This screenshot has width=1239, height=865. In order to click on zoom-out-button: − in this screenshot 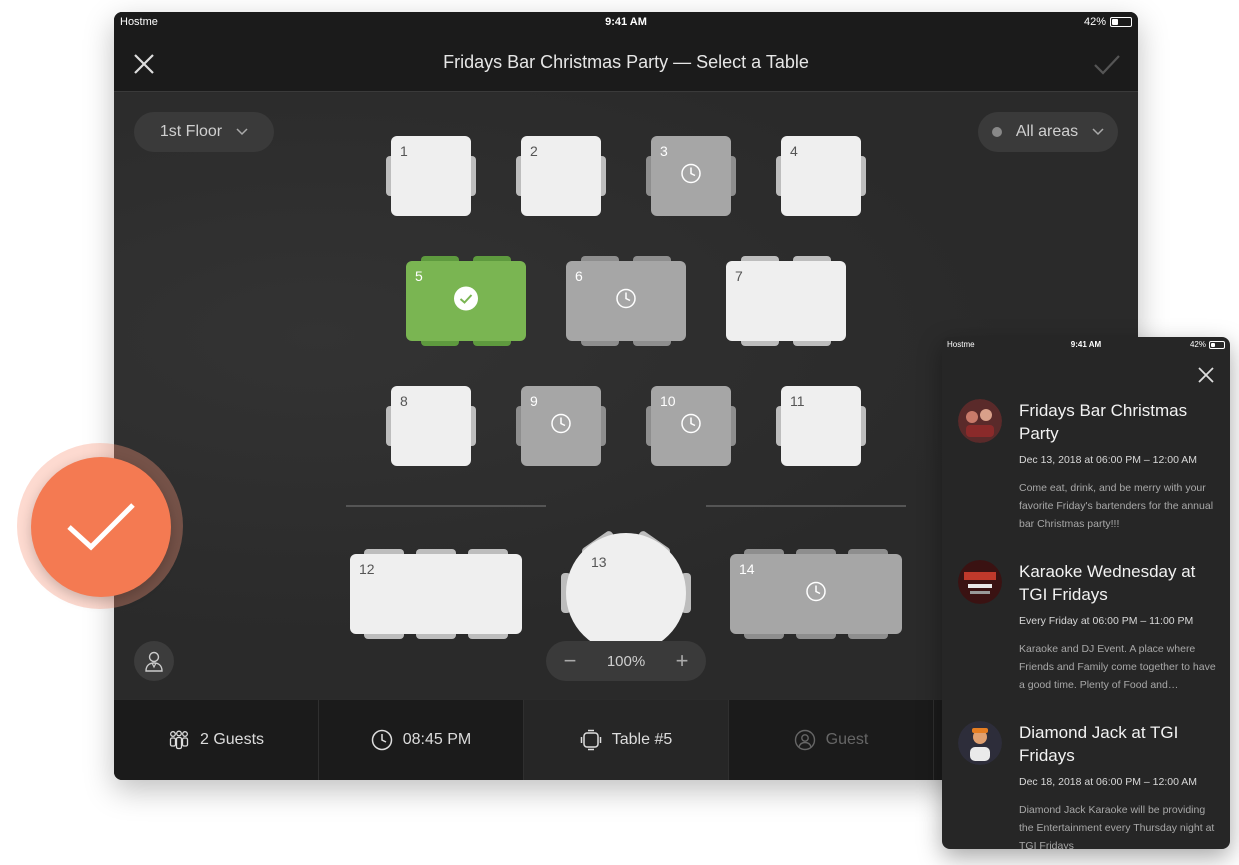, I will do `click(570, 661)`.